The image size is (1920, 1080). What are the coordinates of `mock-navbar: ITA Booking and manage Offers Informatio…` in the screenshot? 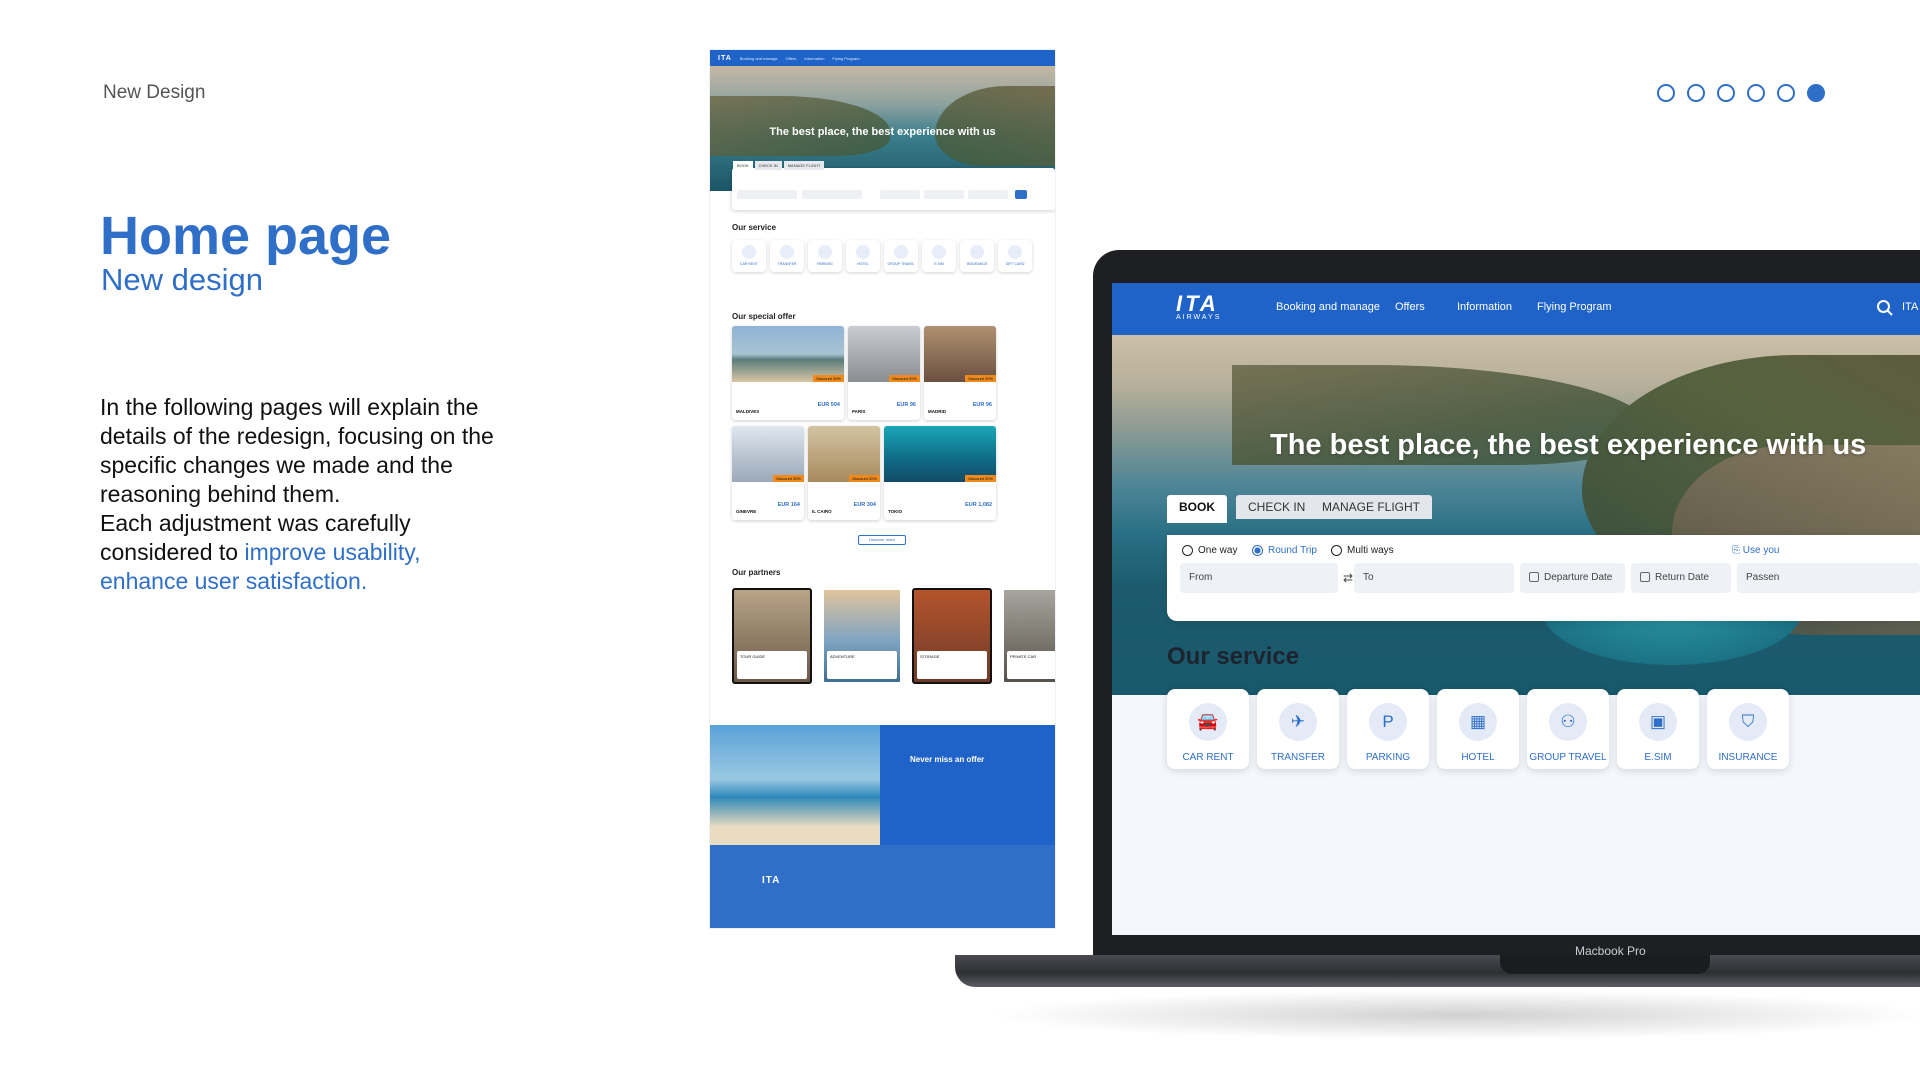 It's located at (882, 58).